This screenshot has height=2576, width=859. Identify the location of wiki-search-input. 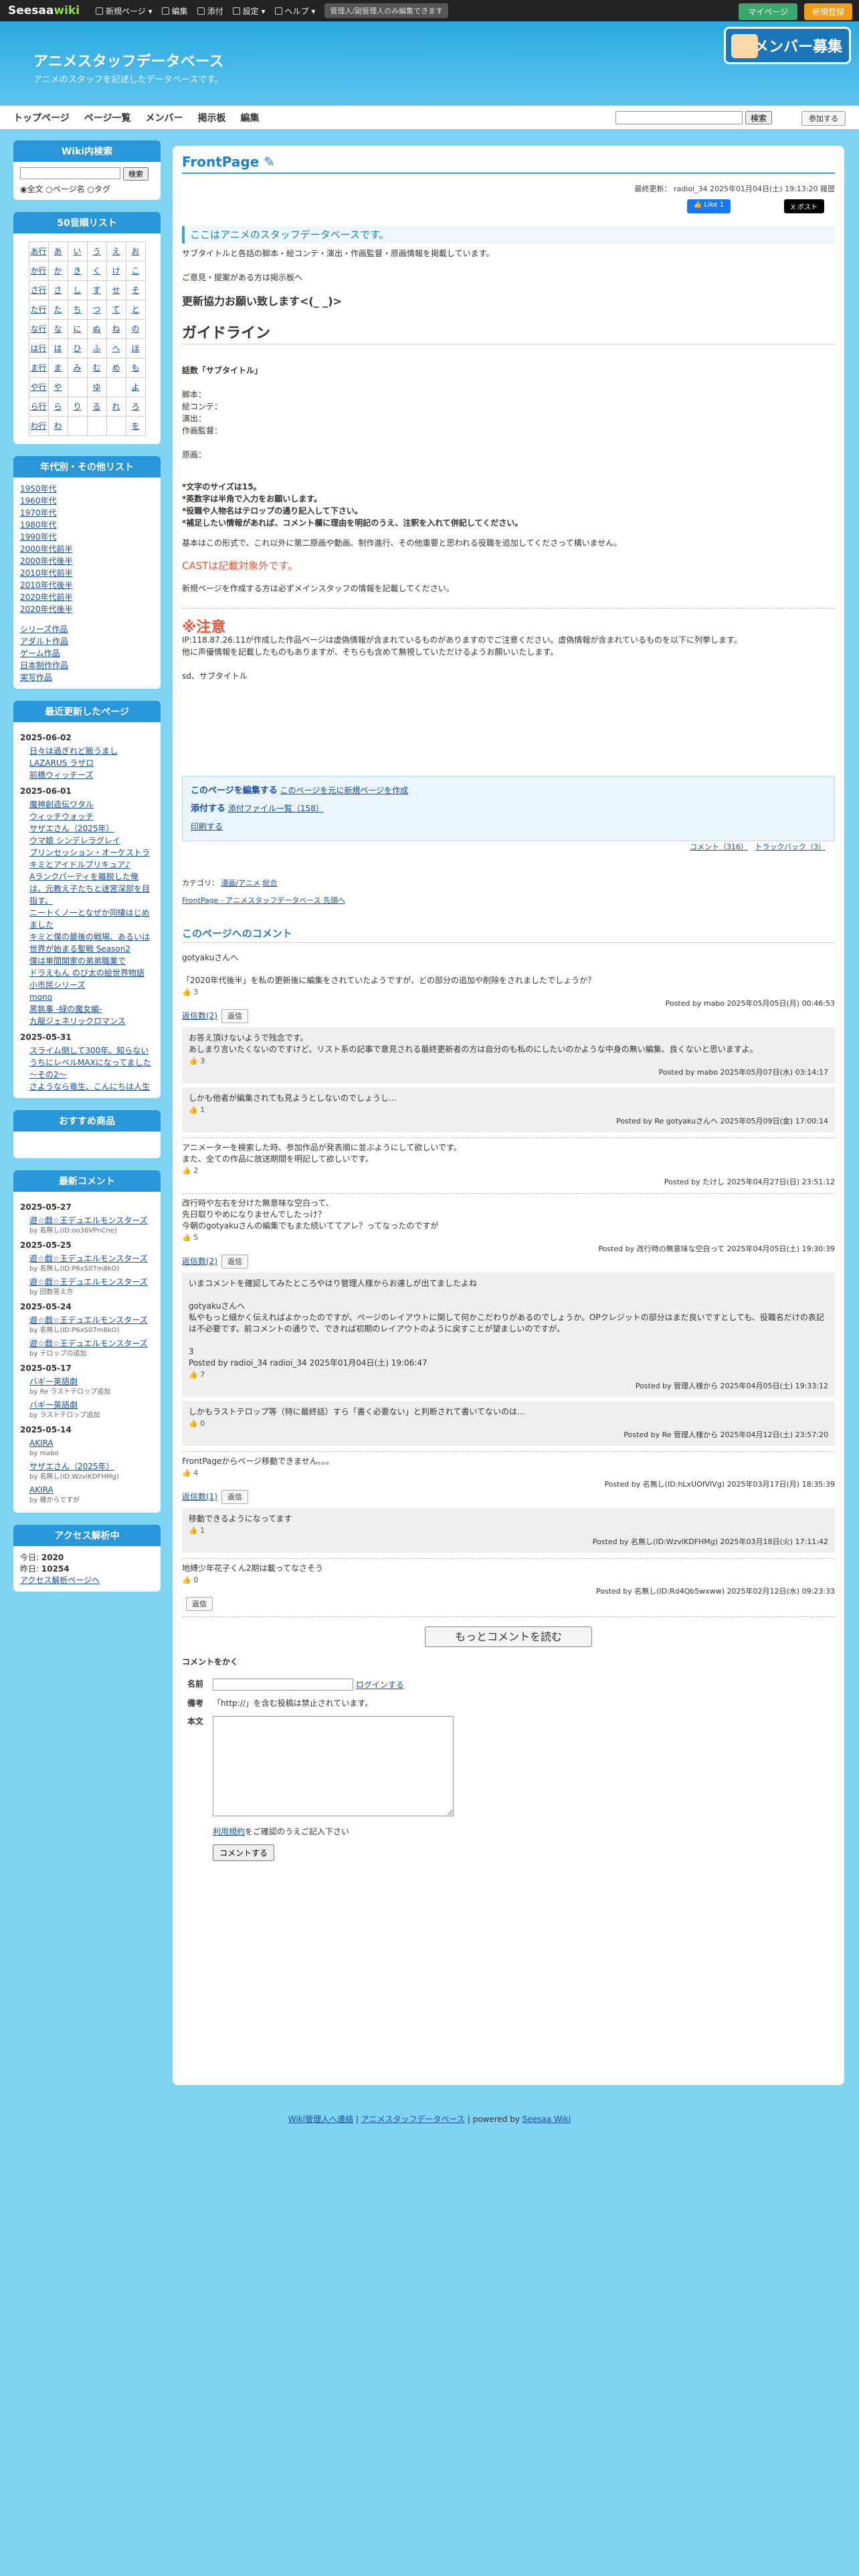
(70, 173).